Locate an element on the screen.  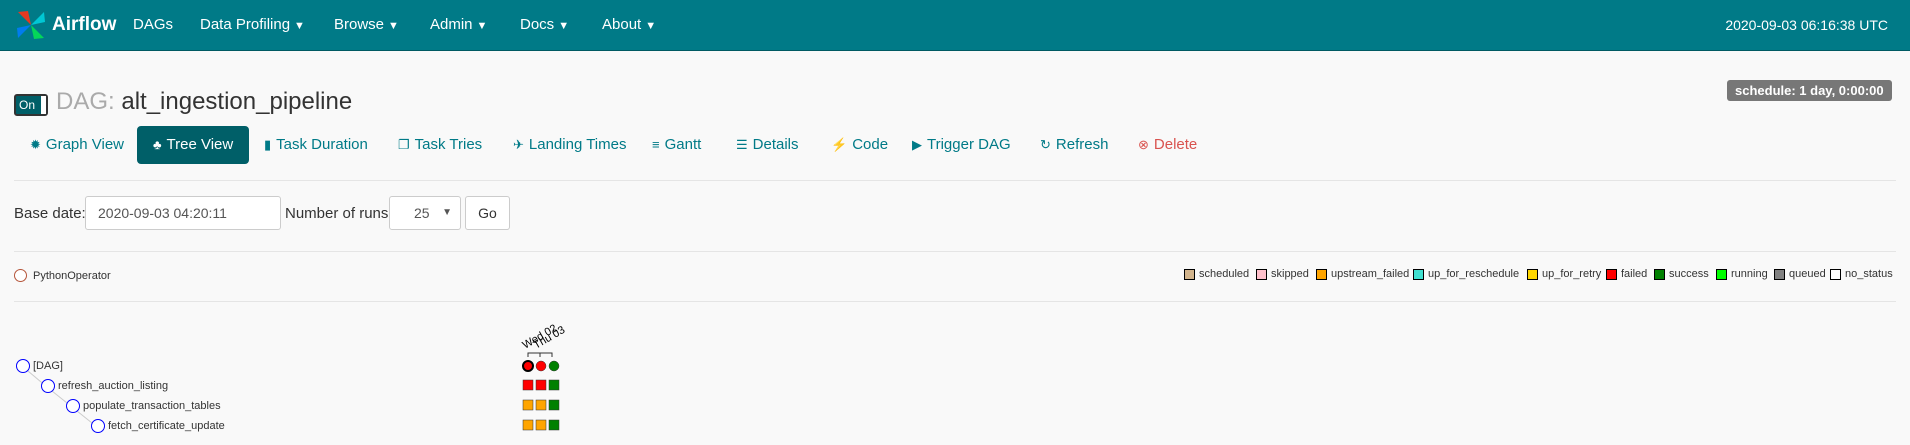
run-bracket is located at coordinates (540, 354).